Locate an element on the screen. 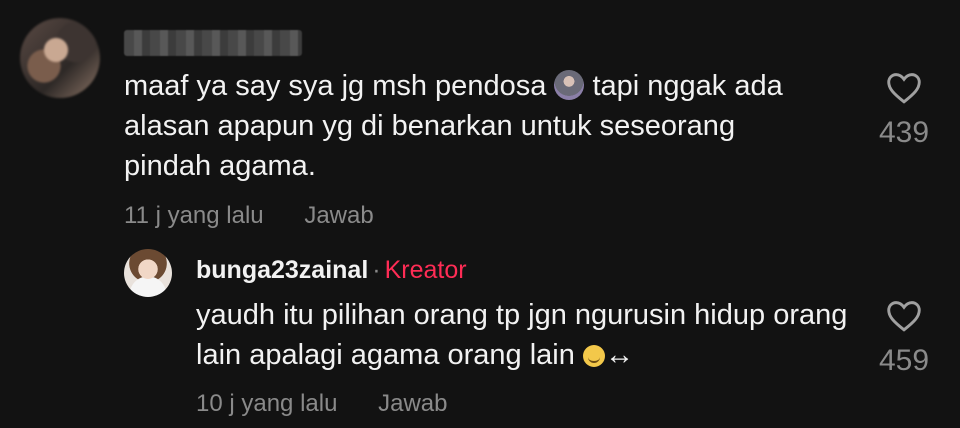 This screenshot has width=960, height=428. reply-comment-time: 10 j yang lalu is located at coordinates (267, 403).